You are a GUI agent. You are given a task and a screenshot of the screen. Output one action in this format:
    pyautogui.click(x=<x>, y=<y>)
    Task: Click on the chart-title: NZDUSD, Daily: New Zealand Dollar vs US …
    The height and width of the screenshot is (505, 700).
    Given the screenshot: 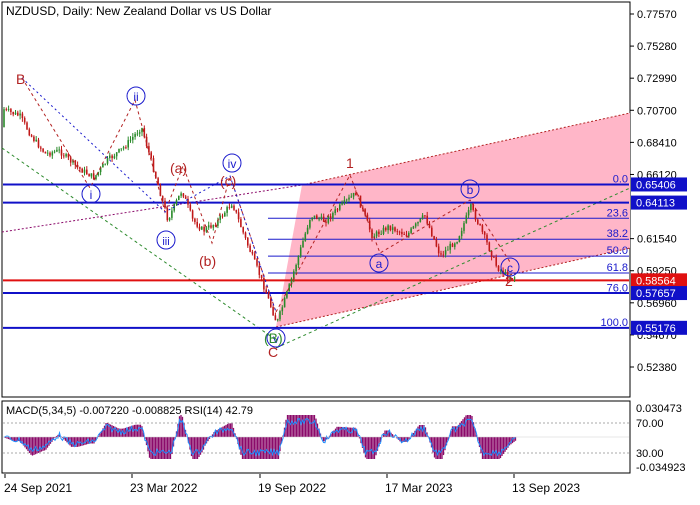 What is the action you would take?
    pyautogui.click(x=138, y=11)
    